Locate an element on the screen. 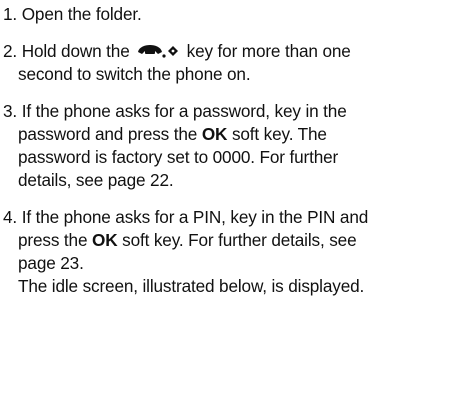 This screenshot has width=462, height=394. step-3-line-2-pre: password and press the is located at coordinates (108, 134).